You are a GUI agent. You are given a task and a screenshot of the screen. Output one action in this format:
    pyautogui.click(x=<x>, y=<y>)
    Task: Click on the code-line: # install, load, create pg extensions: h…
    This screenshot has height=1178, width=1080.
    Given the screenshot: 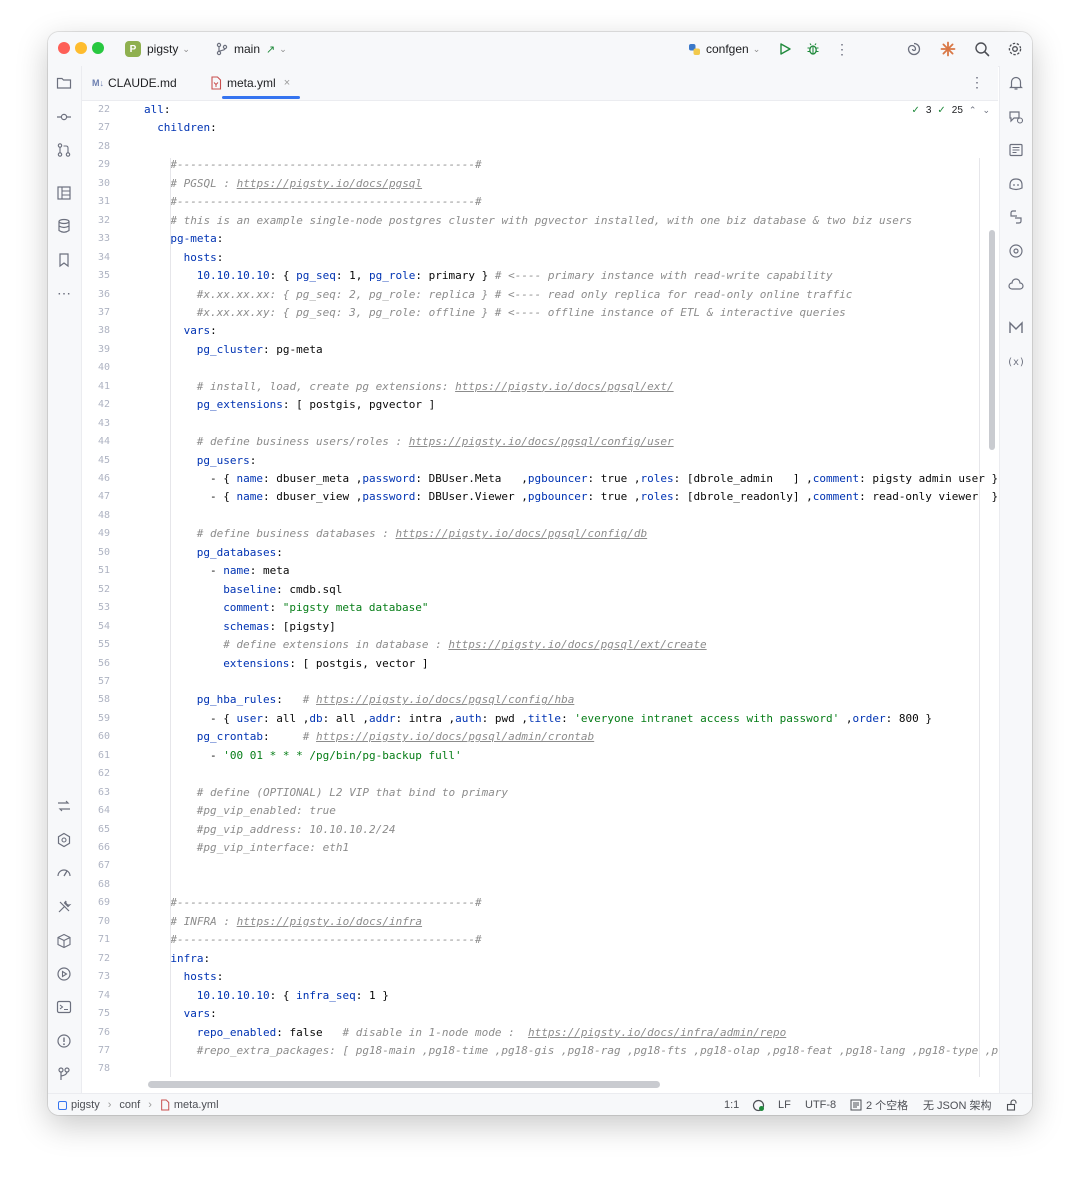 What is the action you would take?
    pyautogui.click(x=435, y=386)
    